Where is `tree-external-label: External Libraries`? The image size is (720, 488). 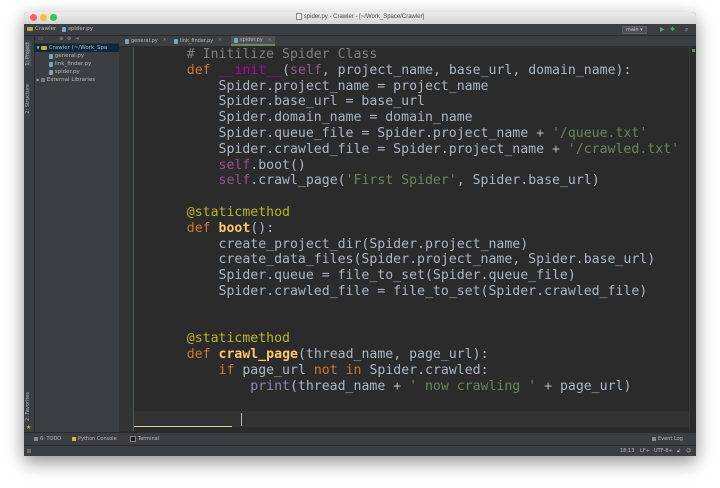
tree-external-label: External Libraries is located at coordinates (71, 80).